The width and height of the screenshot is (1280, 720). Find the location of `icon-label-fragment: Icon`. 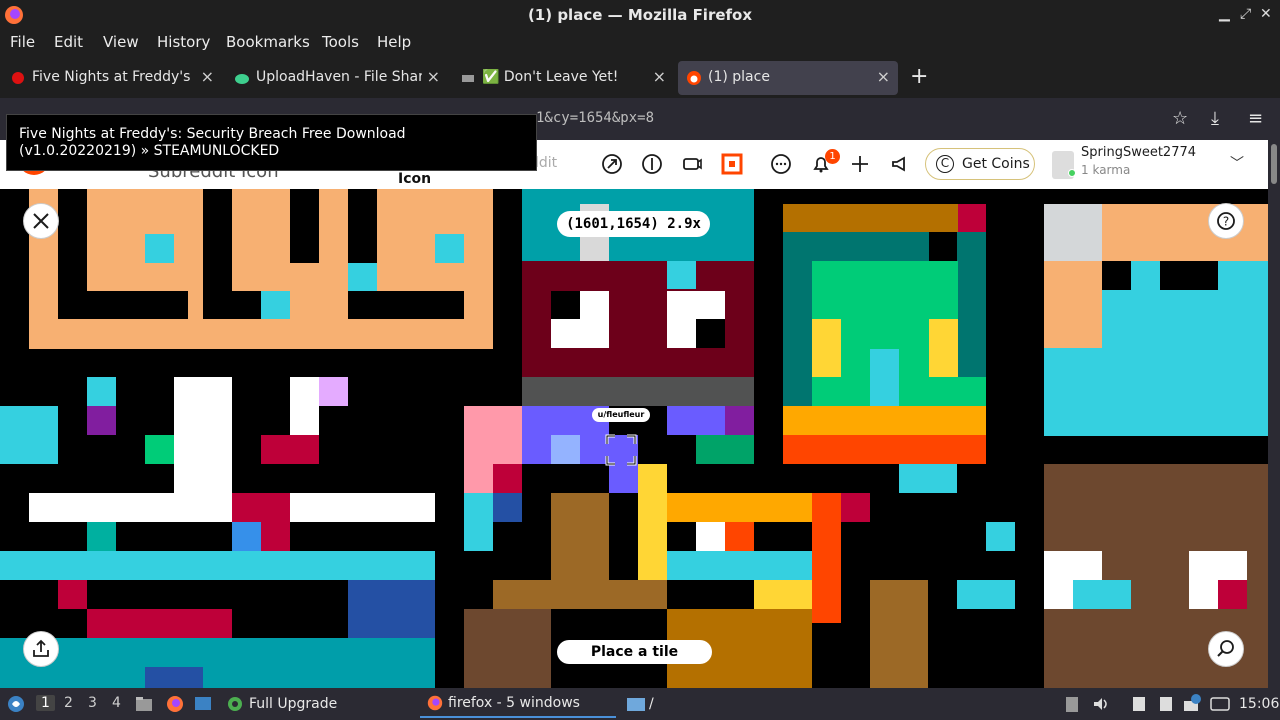

icon-label-fragment: Icon is located at coordinates (415, 179).